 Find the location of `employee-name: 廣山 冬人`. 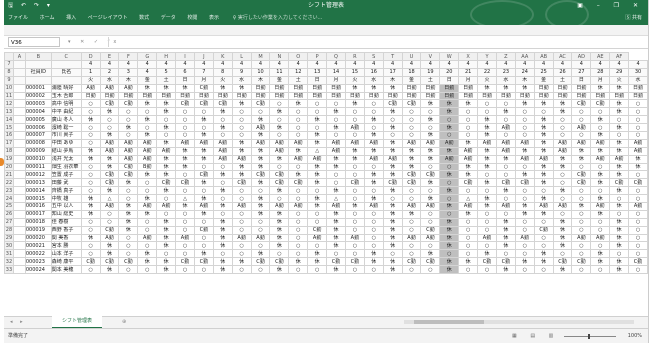

employee-name: 廣山 冬人 is located at coordinates (66, 120).